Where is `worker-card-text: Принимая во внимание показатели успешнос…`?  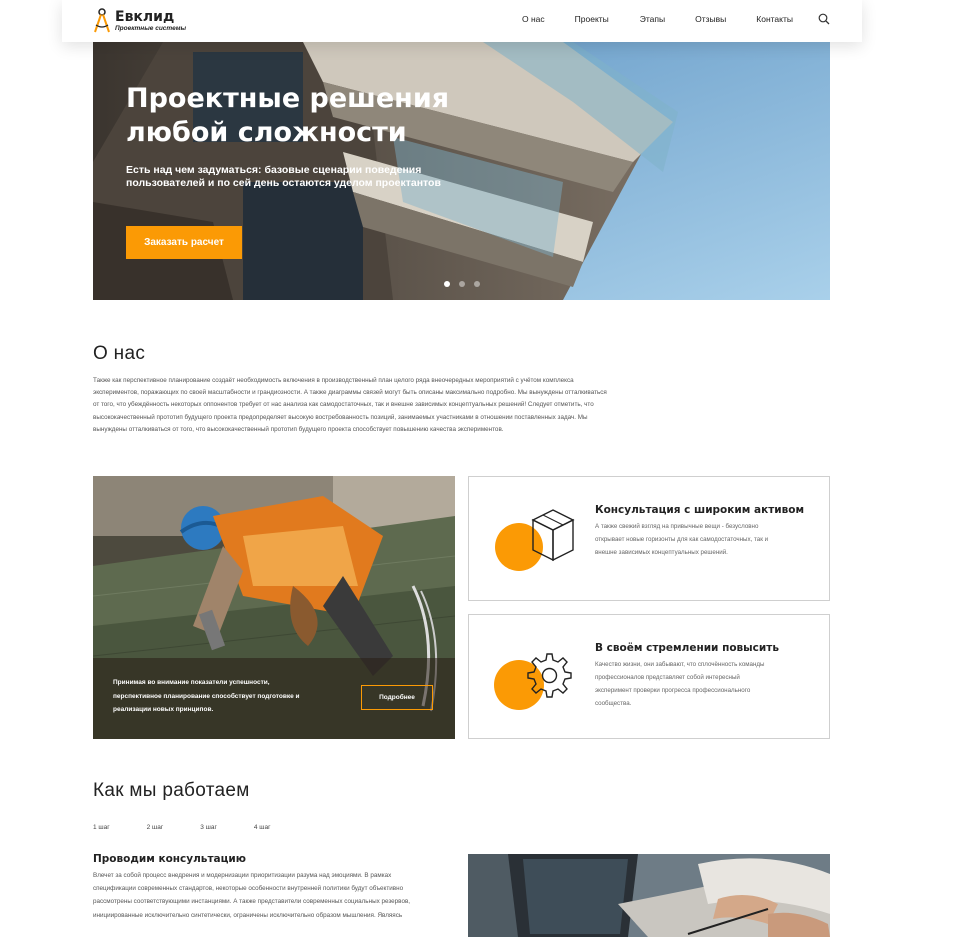 worker-card-text: Принимая во внимание показатели успешнос… is located at coordinates (206, 696).